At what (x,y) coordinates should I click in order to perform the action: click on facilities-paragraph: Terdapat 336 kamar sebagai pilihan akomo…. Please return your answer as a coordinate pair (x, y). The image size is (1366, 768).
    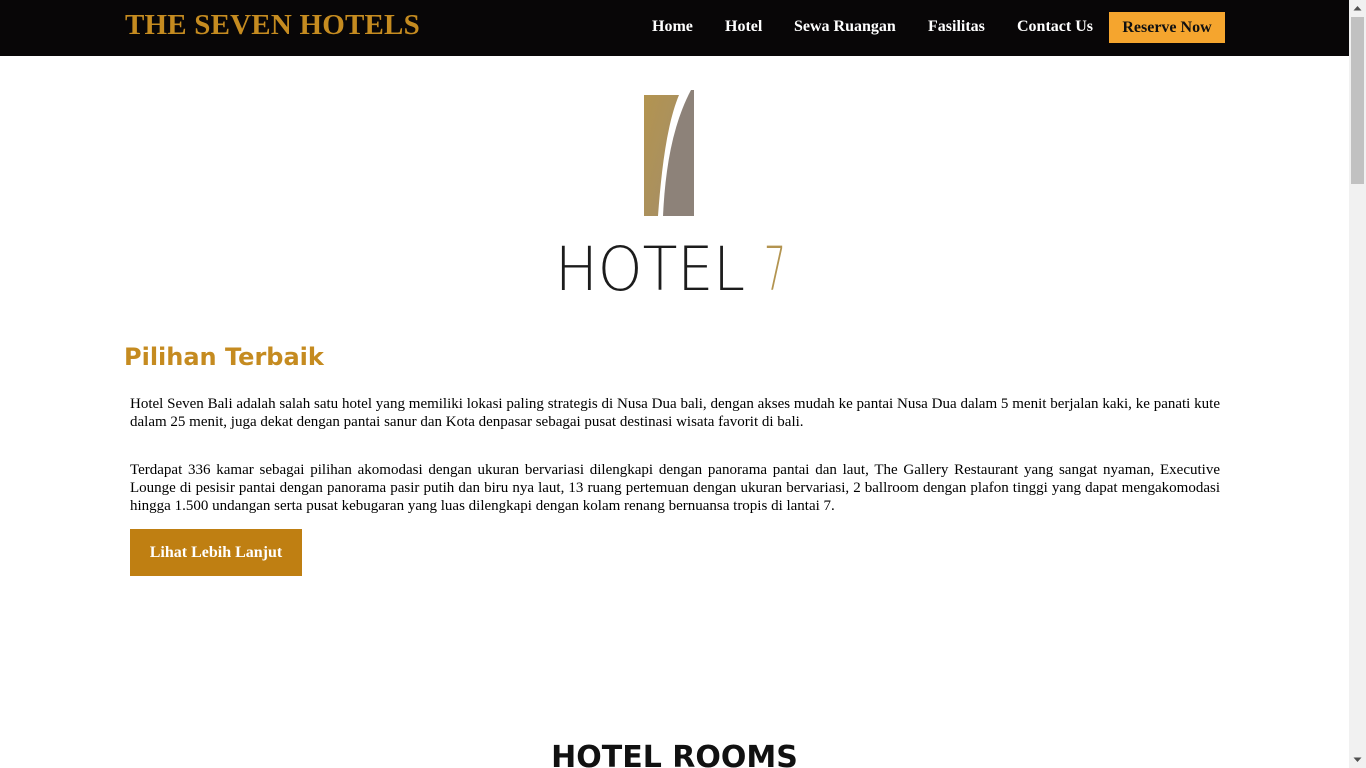
    Looking at the image, I should click on (675, 488).